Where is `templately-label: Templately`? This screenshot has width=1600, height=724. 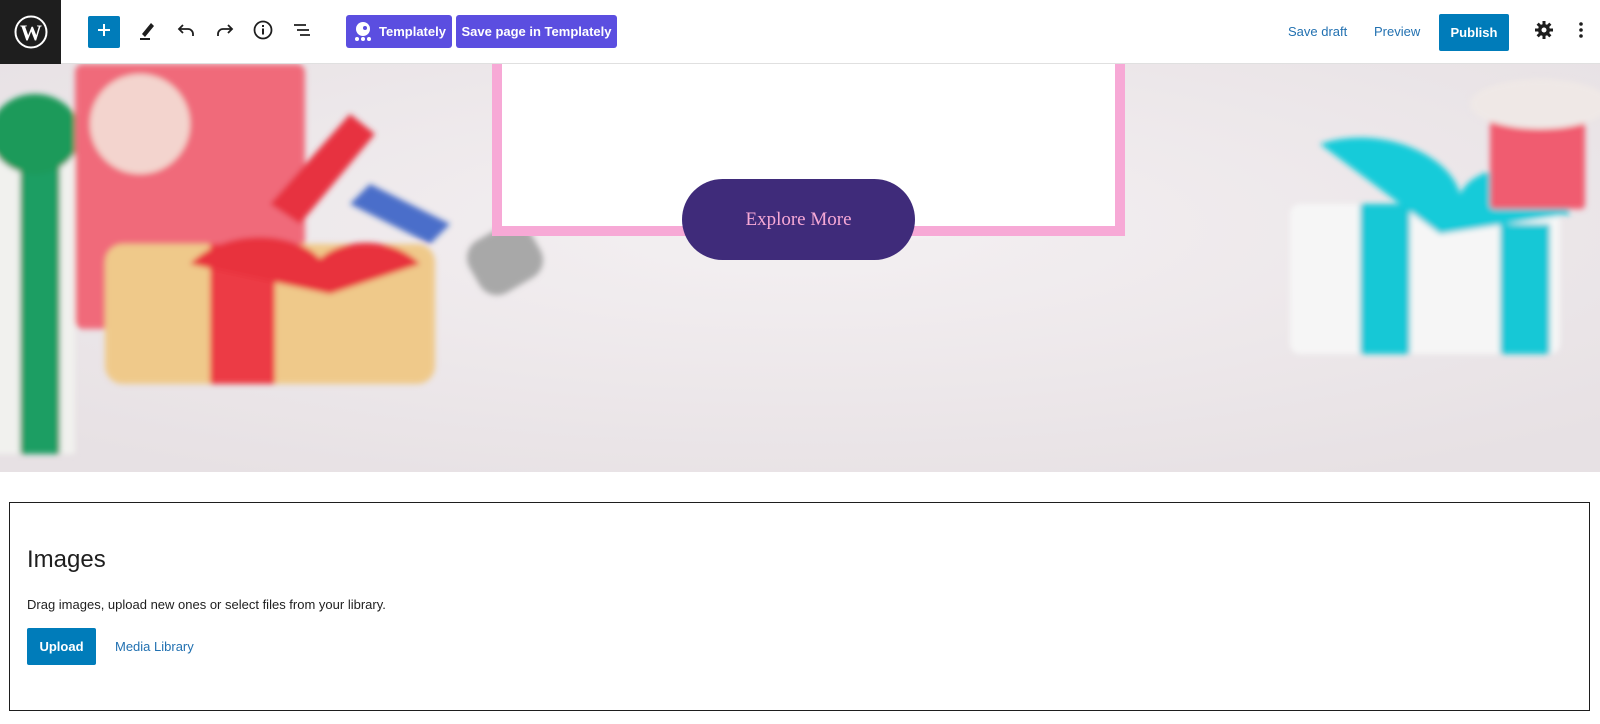
templately-label: Templately is located at coordinates (412, 31).